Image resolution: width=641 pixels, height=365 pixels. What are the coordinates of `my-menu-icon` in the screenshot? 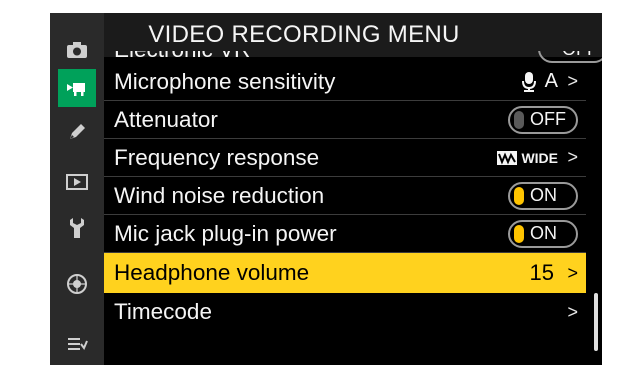 It's located at (77, 344).